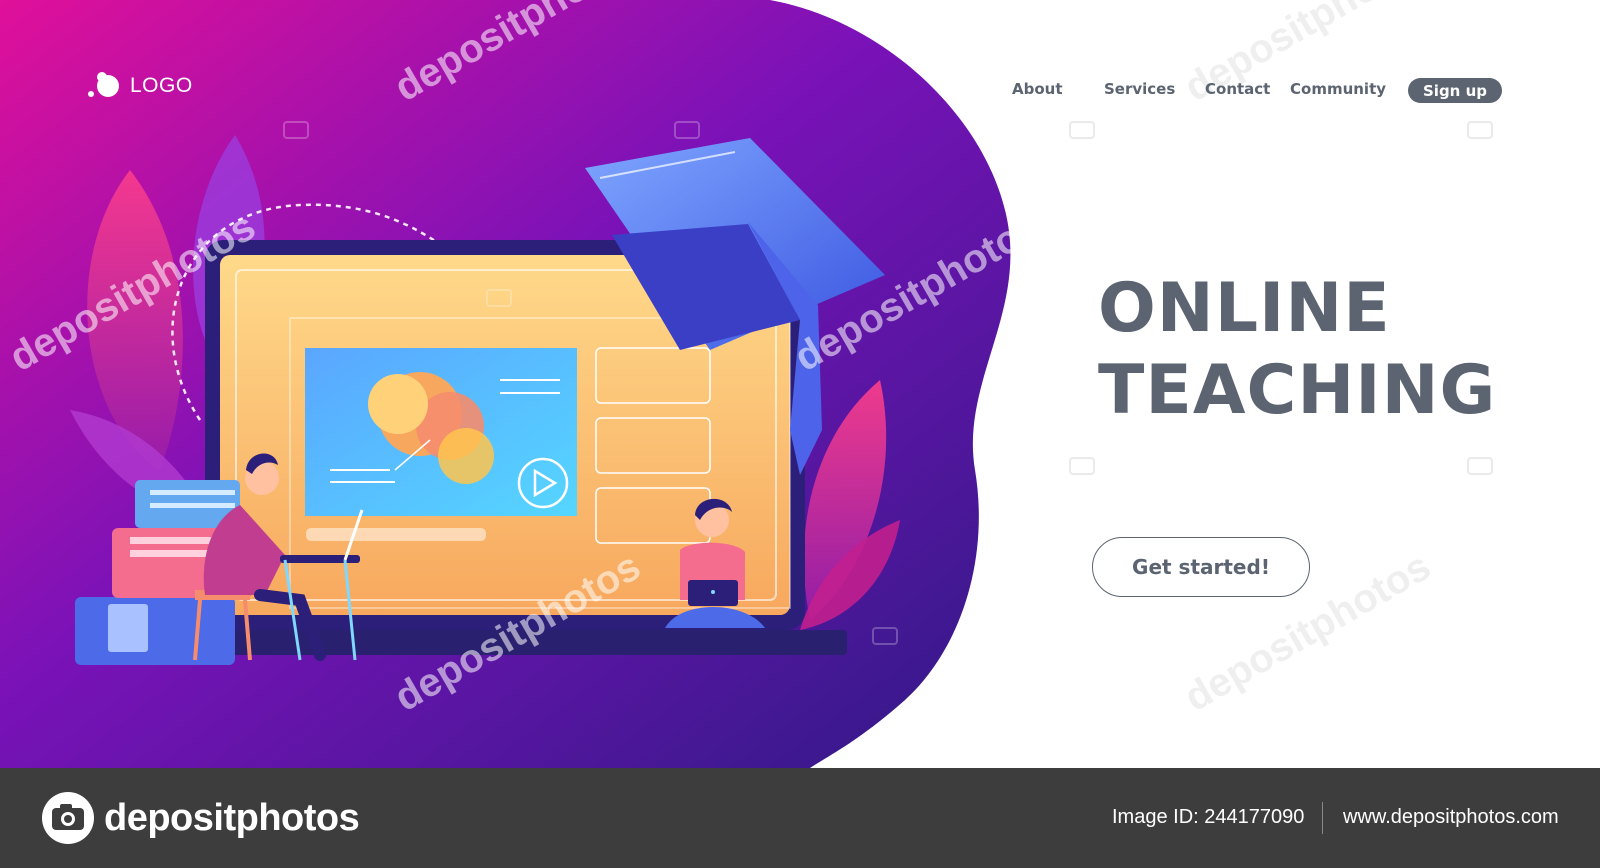 Image resolution: width=1600 pixels, height=868 pixels. Describe the element at coordinates (1297, 350) in the screenshot. I see `hero-title: ONLINE TEACHING` at that location.